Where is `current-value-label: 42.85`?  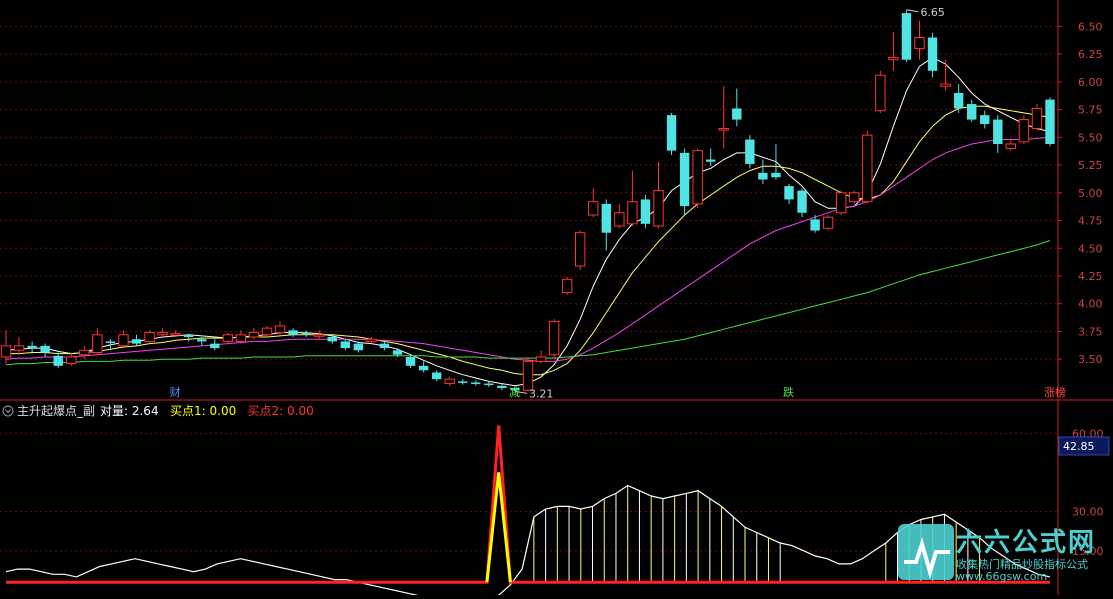 current-value-label: 42.85 is located at coordinates (1079, 446).